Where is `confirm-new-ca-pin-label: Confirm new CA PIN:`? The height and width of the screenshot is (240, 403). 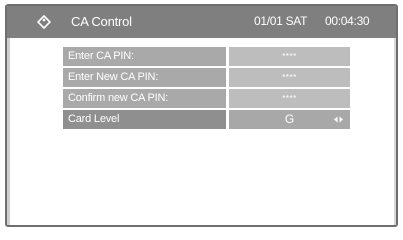
confirm-new-ca-pin-label: Confirm new CA PIN: is located at coordinates (144, 98).